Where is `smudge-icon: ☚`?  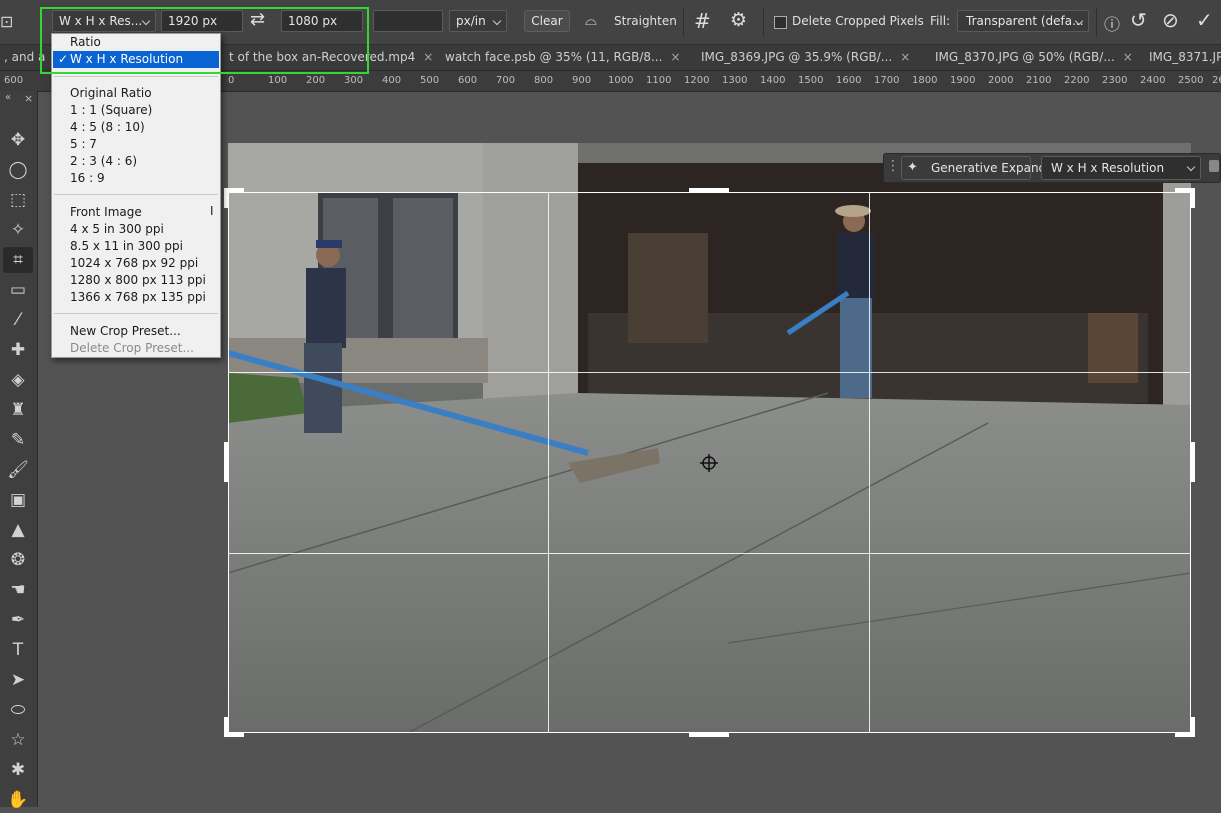 smudge-icon: ☚ is located at coordinates (18, 590).